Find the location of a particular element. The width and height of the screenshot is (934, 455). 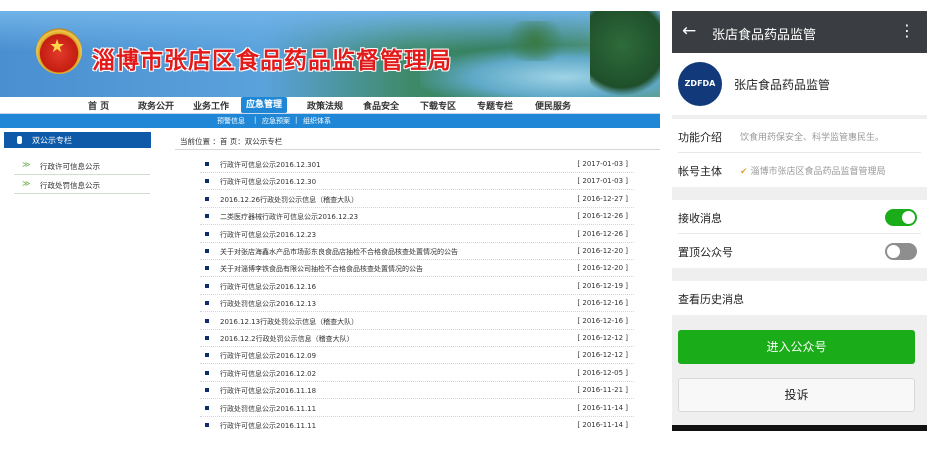

news-date: [ 2016-12-20 ] is located at coordinates (602, 251).